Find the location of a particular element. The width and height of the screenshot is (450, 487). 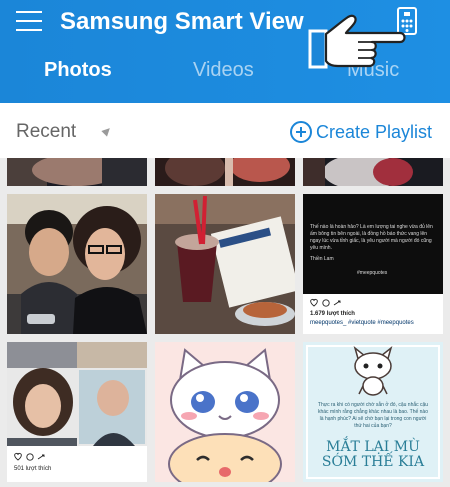

app-title: Samsung Smart View is located at coordinates (182, 21).